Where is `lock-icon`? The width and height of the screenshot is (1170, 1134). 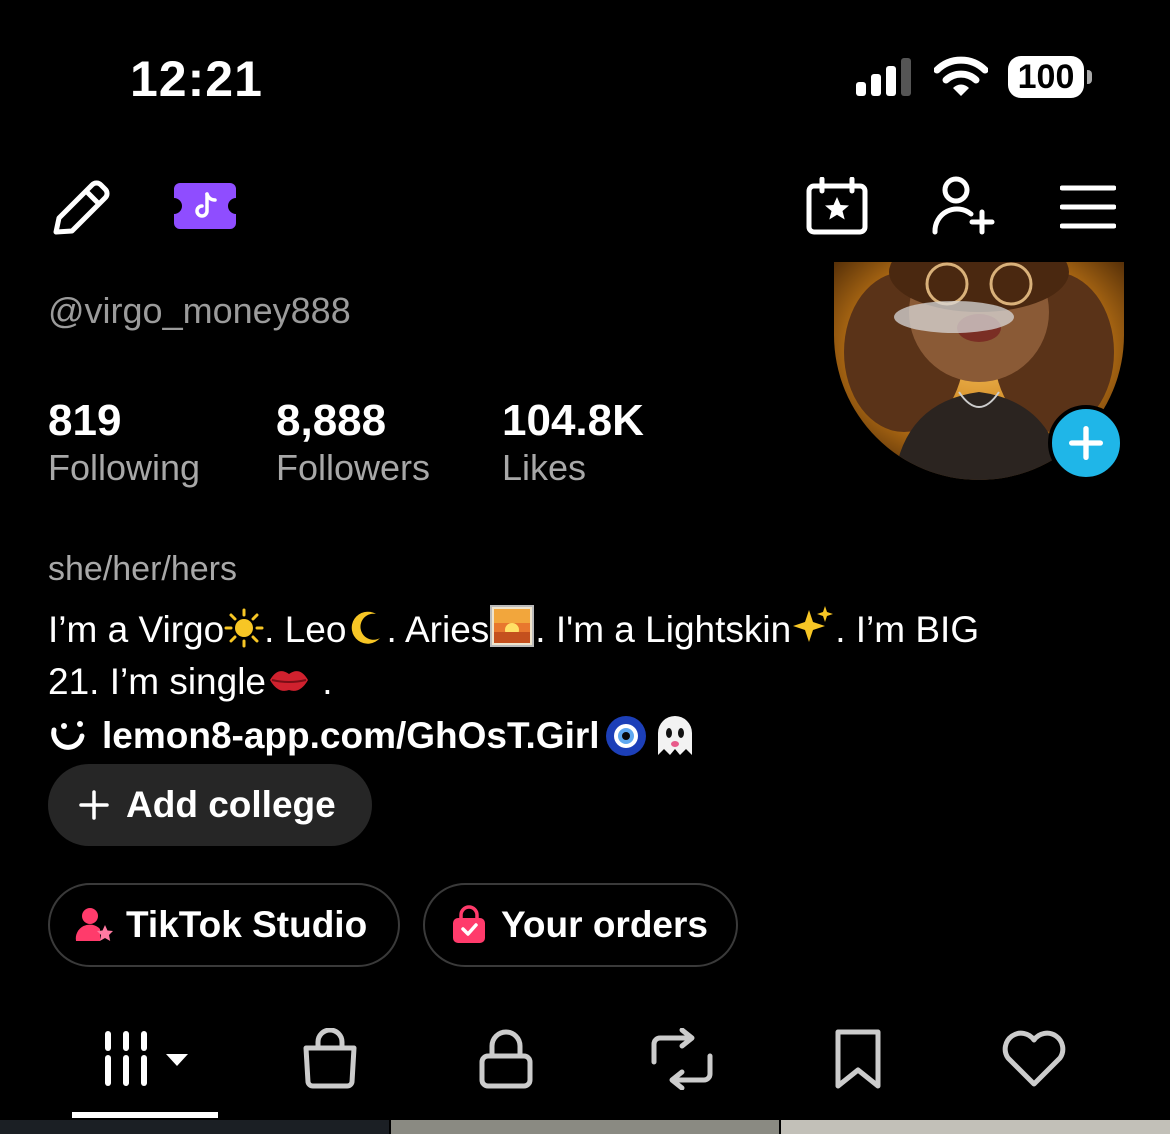
lock-icon is located at coordinates (506, 1059).